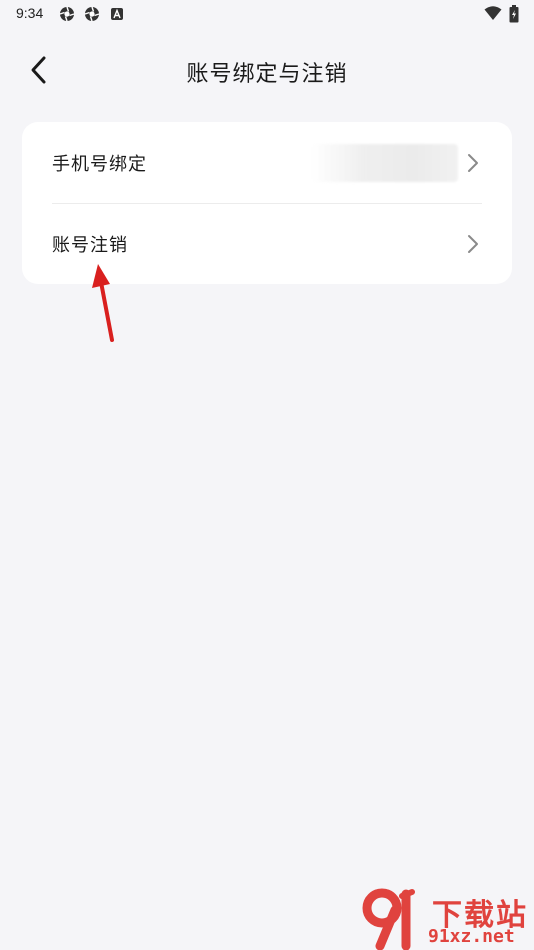  Describe the element at coordinates (448, 919) in the screenshot. I see `watermark: 下载站 91xz.net` at that location.